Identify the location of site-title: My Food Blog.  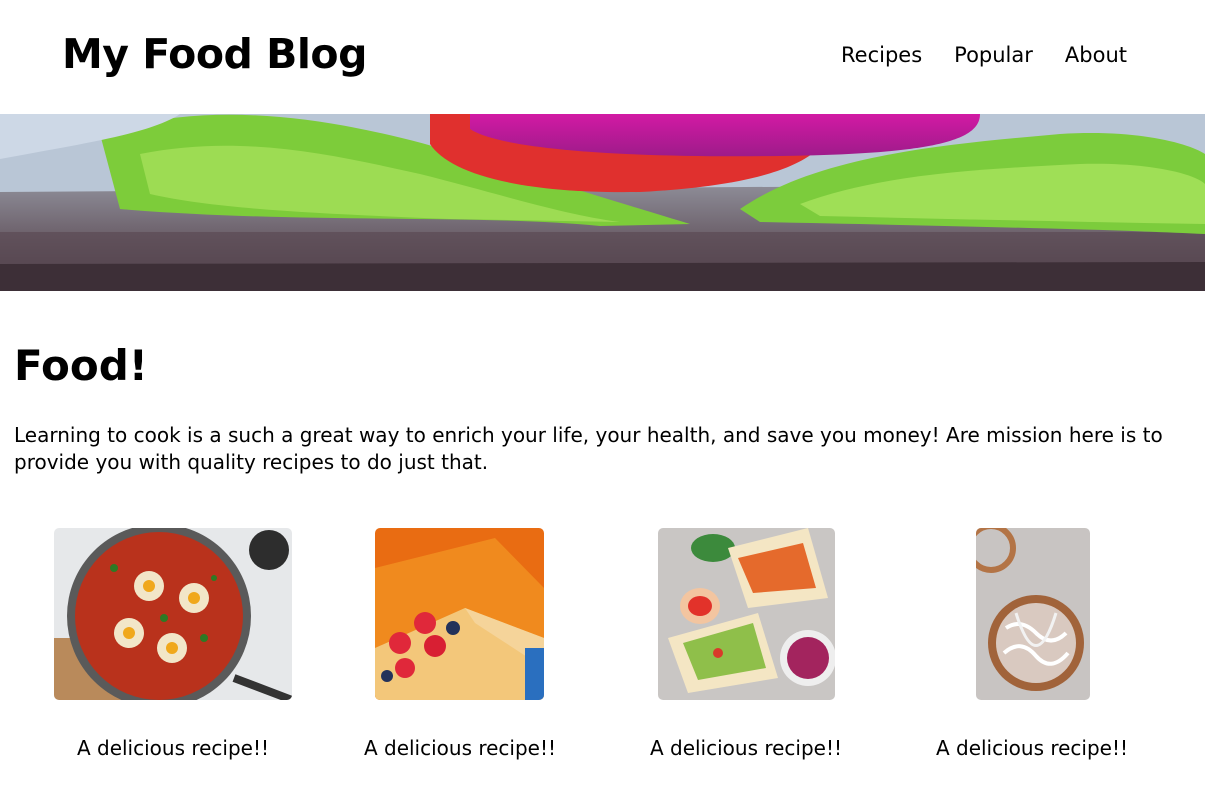
(214, 54).